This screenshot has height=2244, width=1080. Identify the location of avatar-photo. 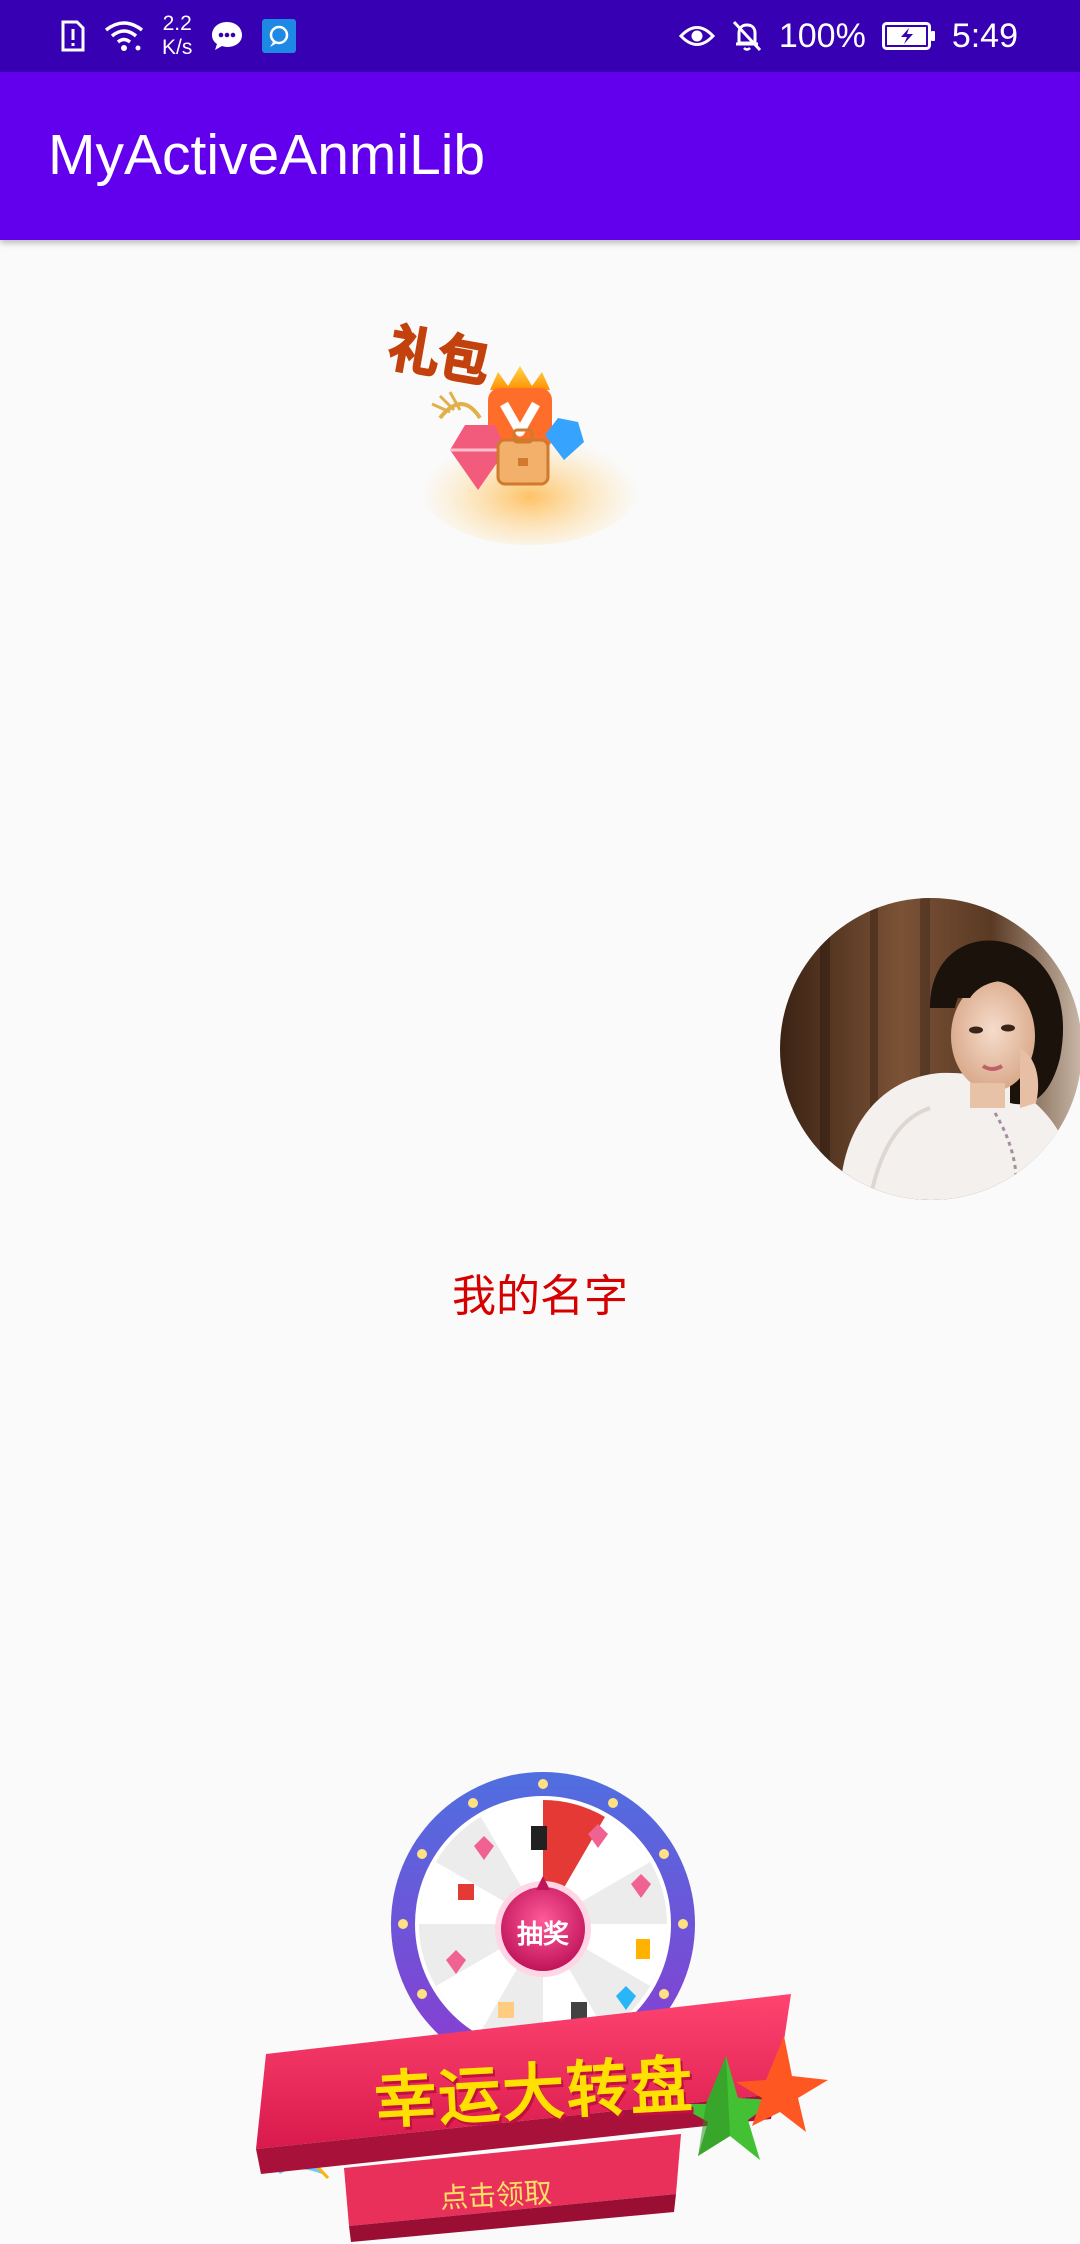
(930, 1049).